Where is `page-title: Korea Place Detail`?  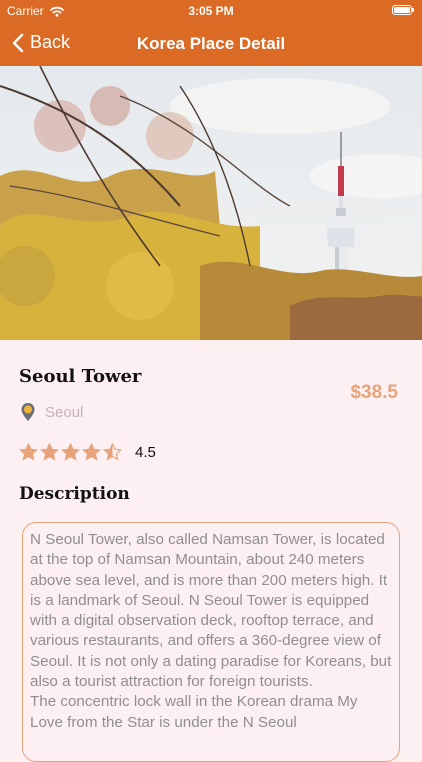 page-title: Korea Place Detail is located at coordinates (211, 43).